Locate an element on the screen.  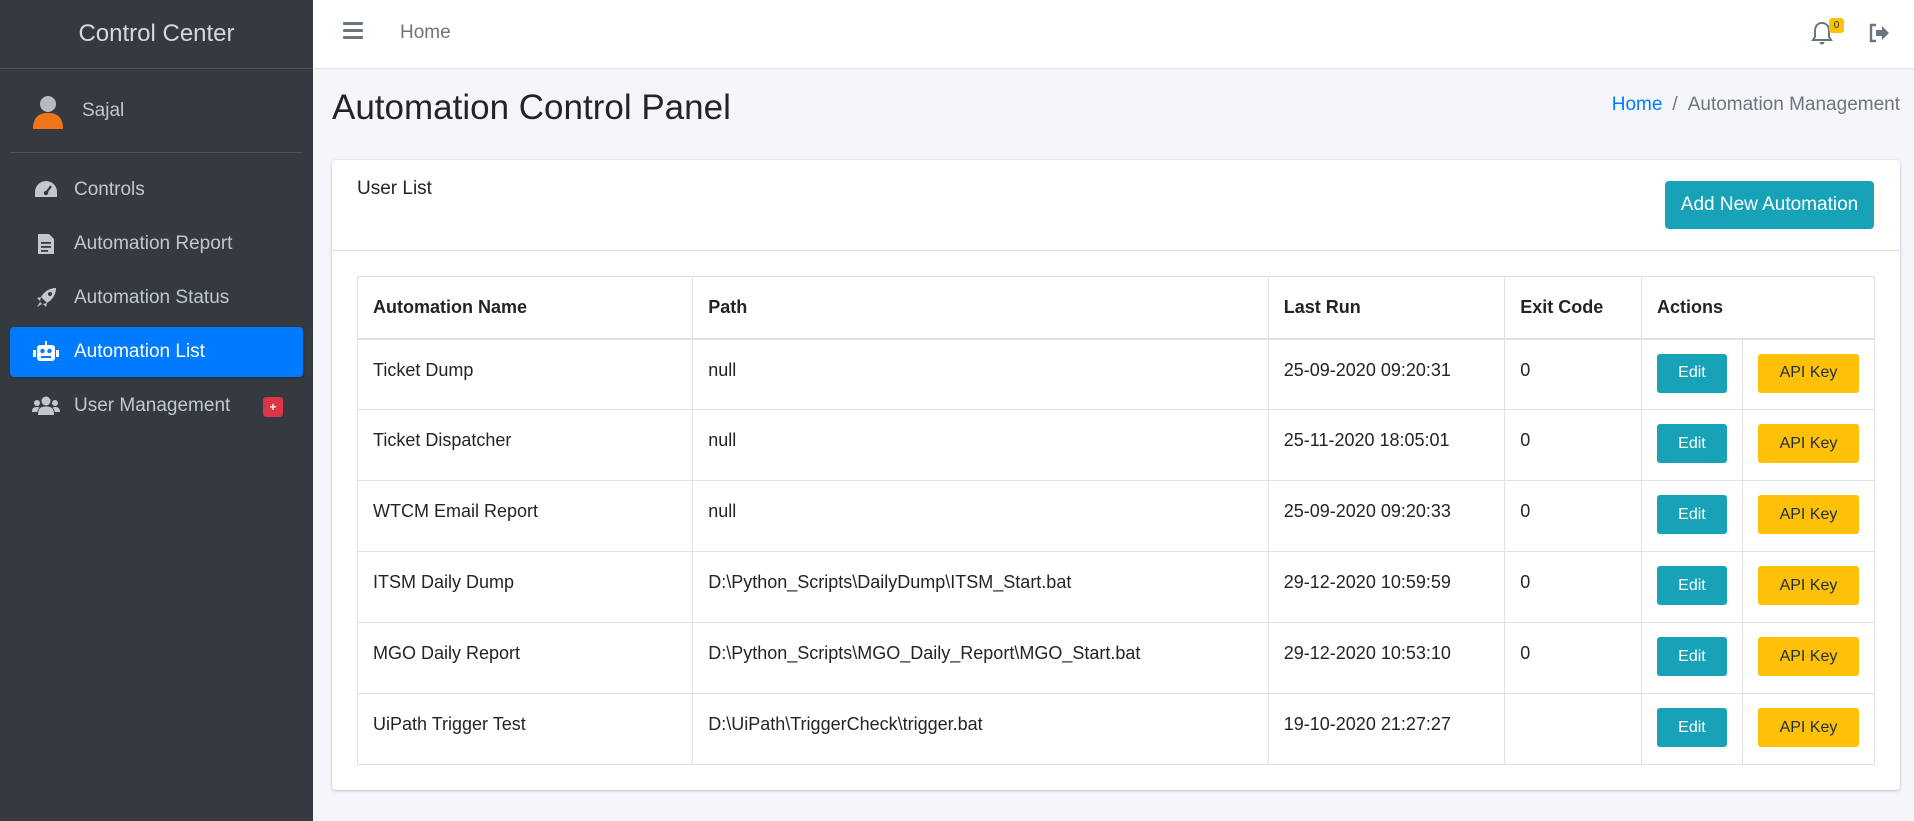
cell-last-run: 29-12-2020 10:53:10 is located at coordinates (1386, 658).